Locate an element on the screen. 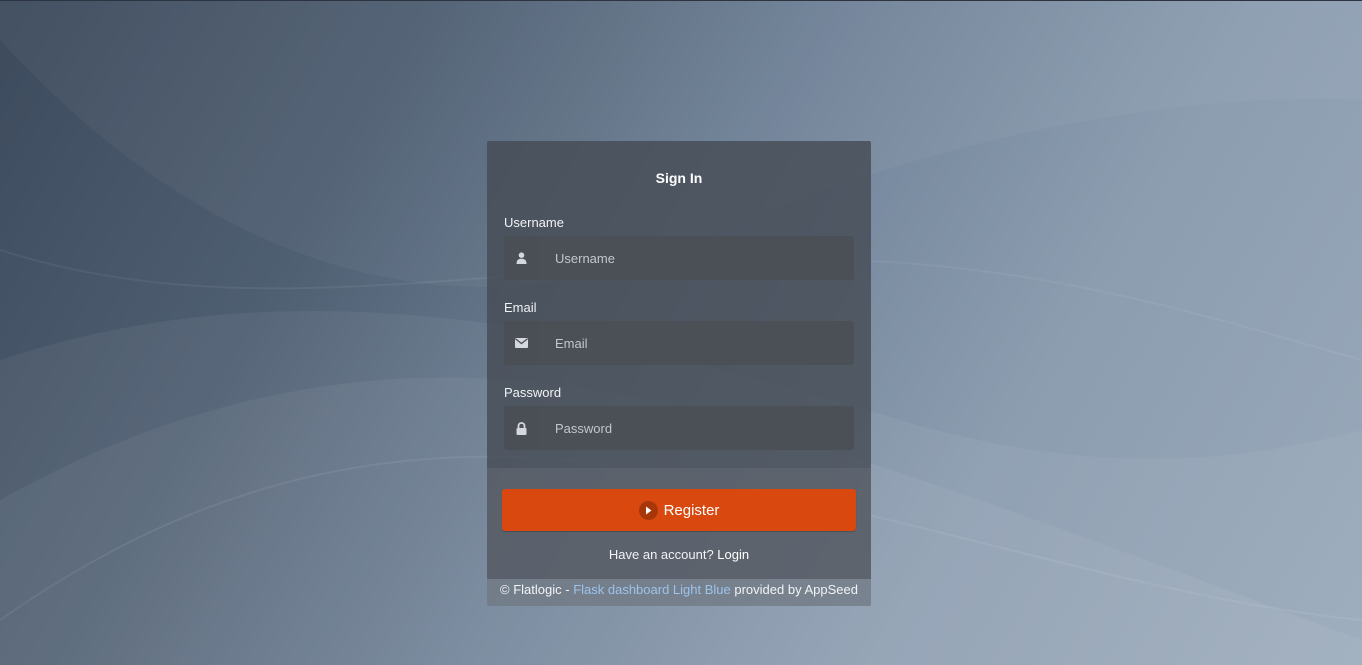  play-circle-icon is located at coordinates (648, 510).